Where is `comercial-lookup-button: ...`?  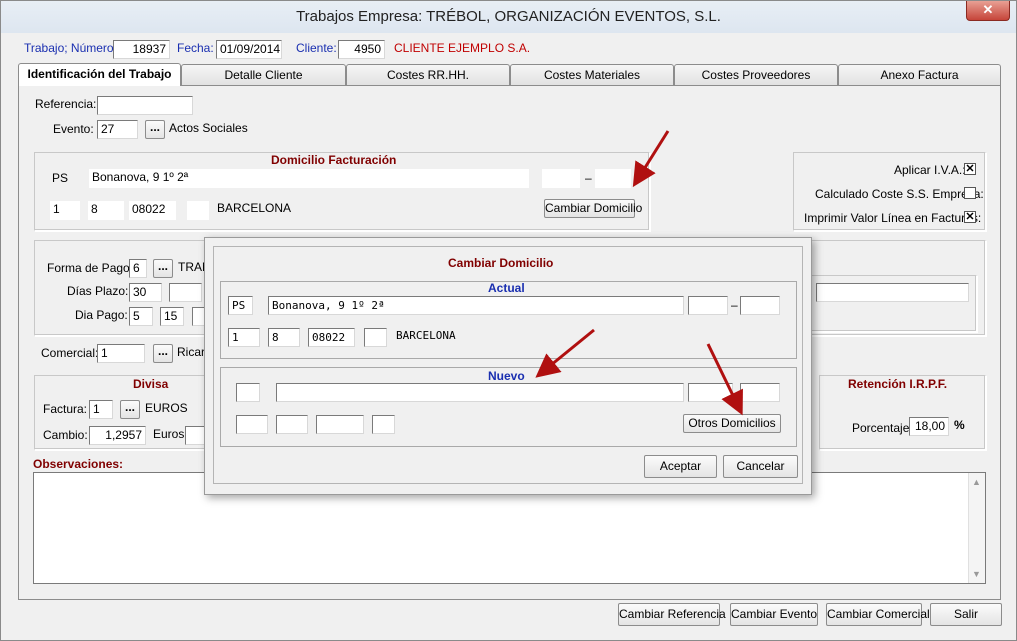 comercial-lookup-button: ... is located at coordinates (163, 353).